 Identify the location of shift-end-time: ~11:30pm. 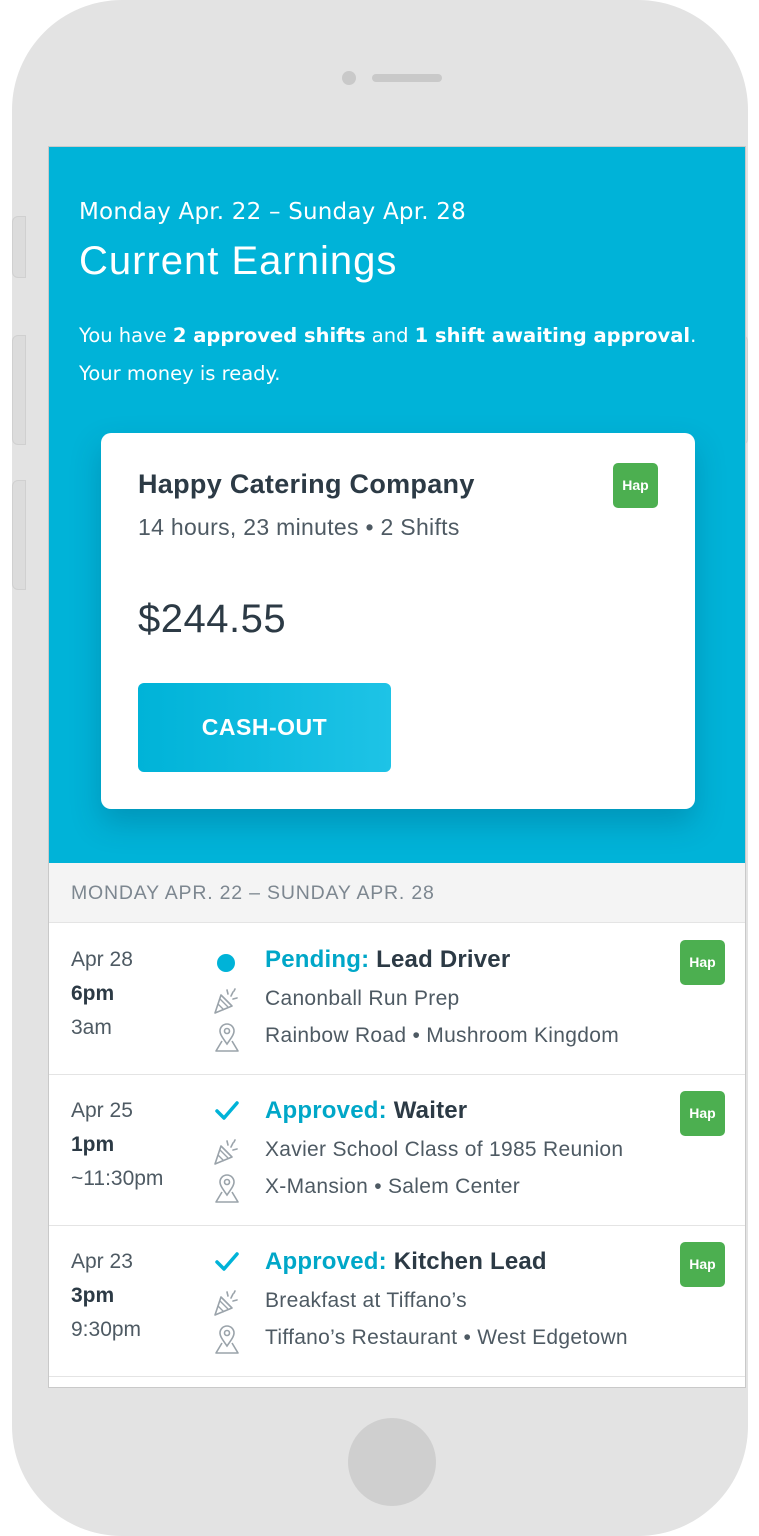
(117, 1178).